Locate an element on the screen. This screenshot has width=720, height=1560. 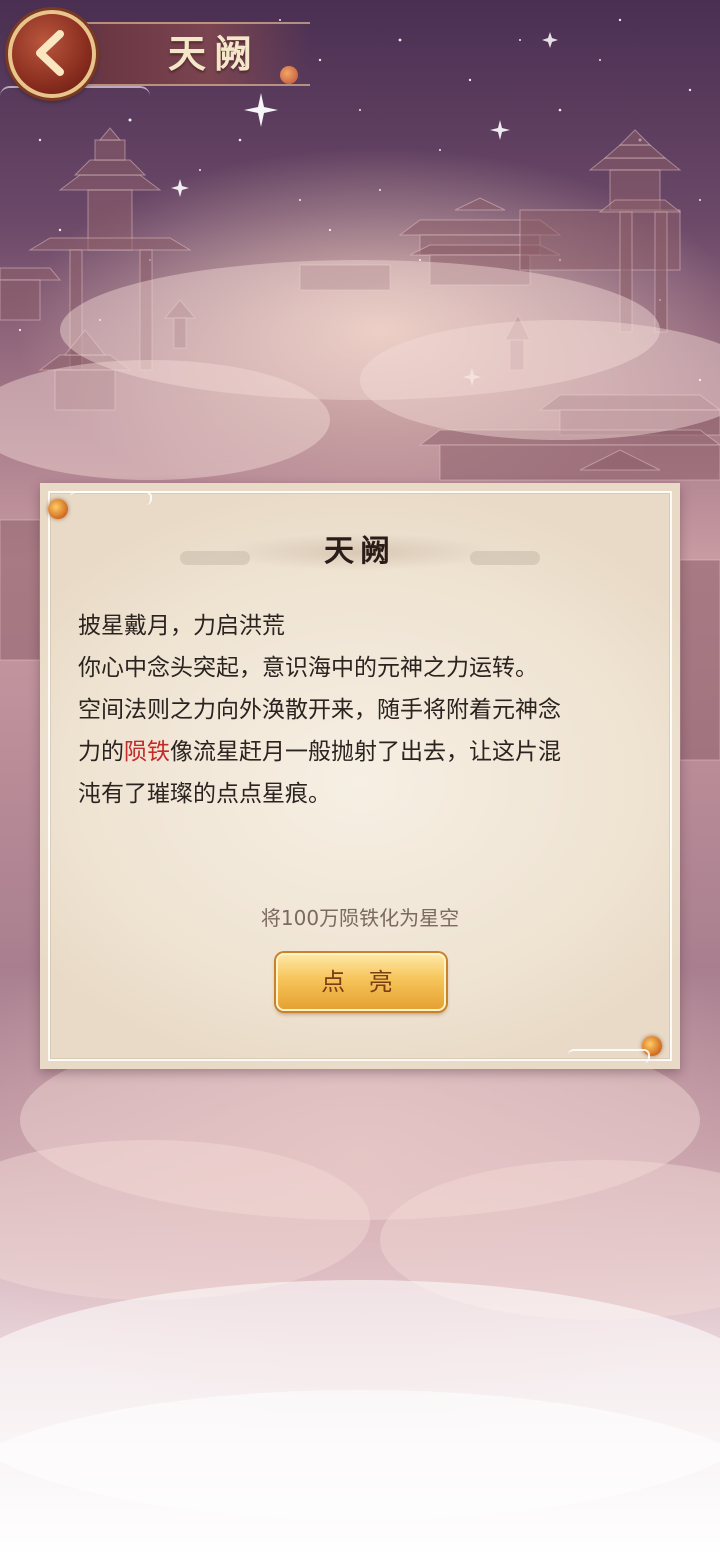
title-cloud-right-decoration is located at coordinates (505, 558).